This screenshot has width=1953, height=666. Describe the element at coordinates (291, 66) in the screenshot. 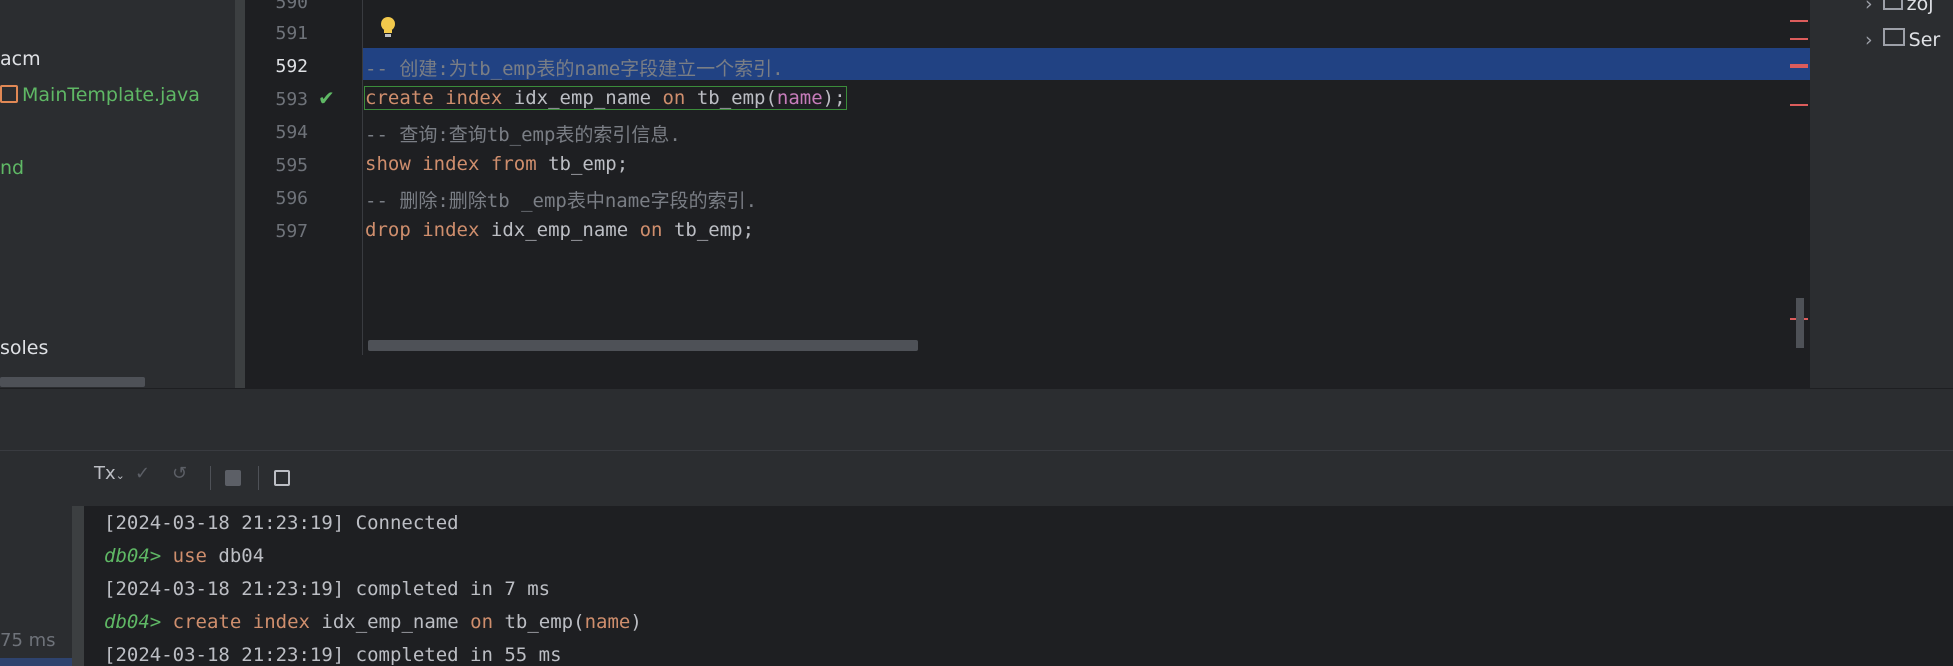

I see `line-number: 592` at that location.